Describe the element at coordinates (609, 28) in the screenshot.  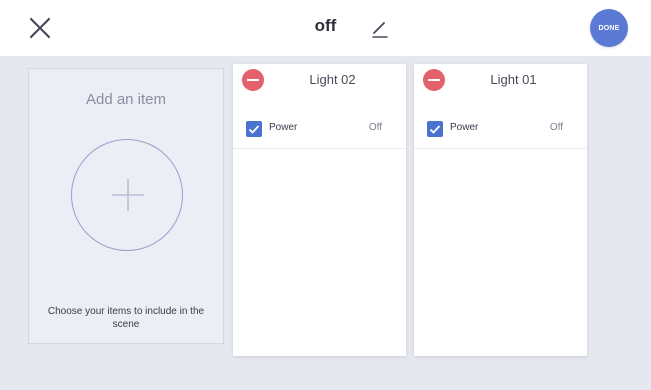
I see `done-button: DONE` at that location.